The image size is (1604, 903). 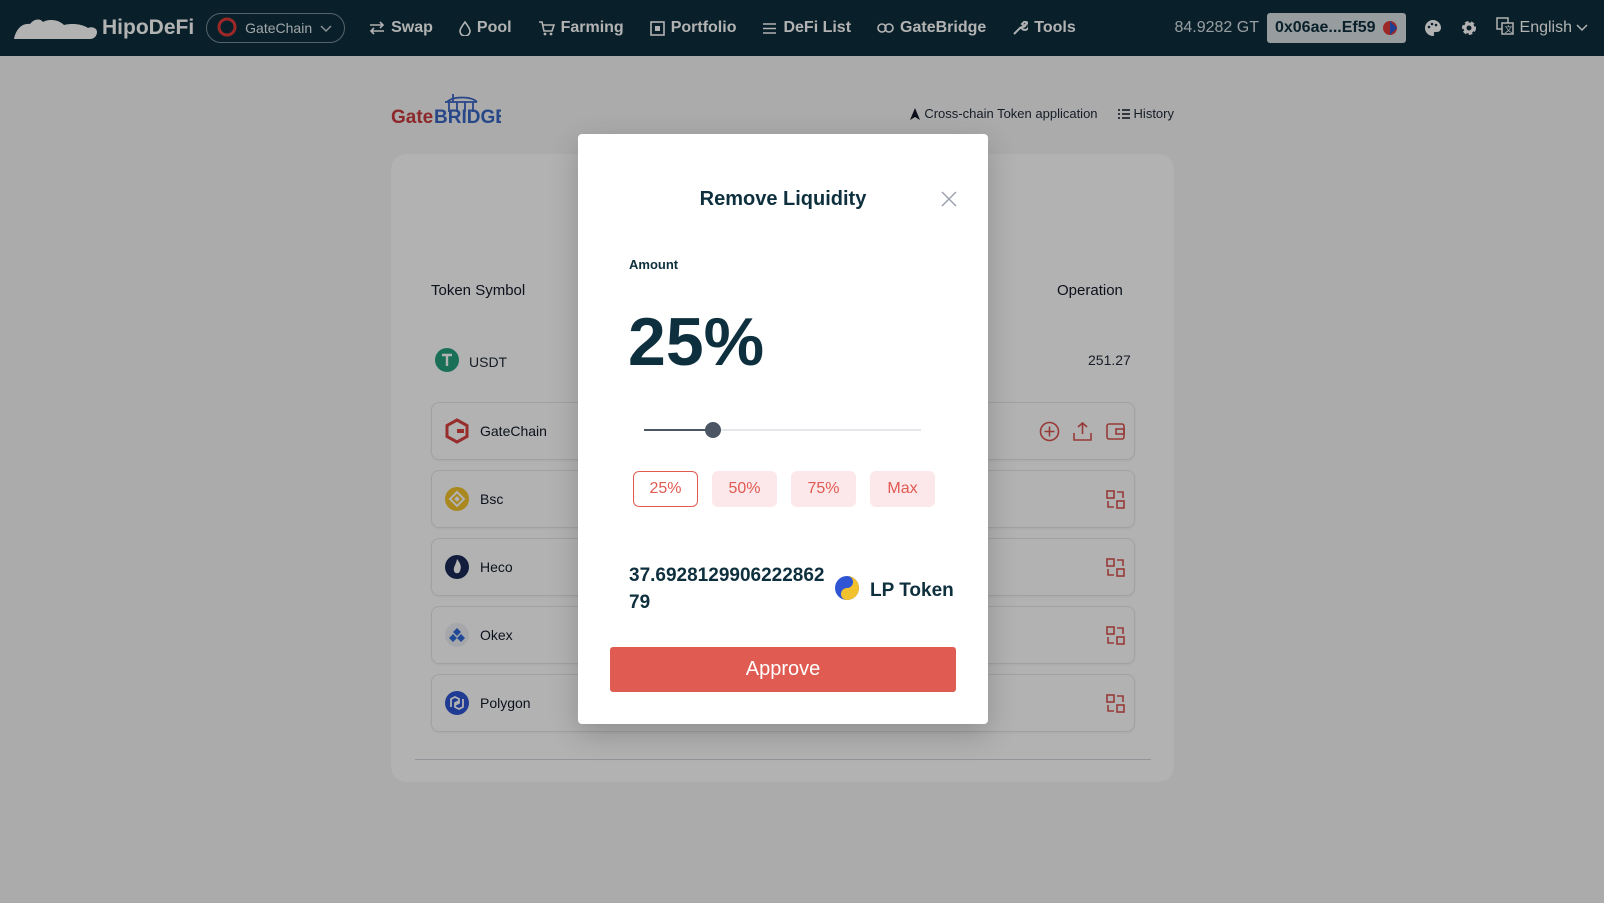 I want to click on percent-75-button: 75%, so click(x=823, y=489).